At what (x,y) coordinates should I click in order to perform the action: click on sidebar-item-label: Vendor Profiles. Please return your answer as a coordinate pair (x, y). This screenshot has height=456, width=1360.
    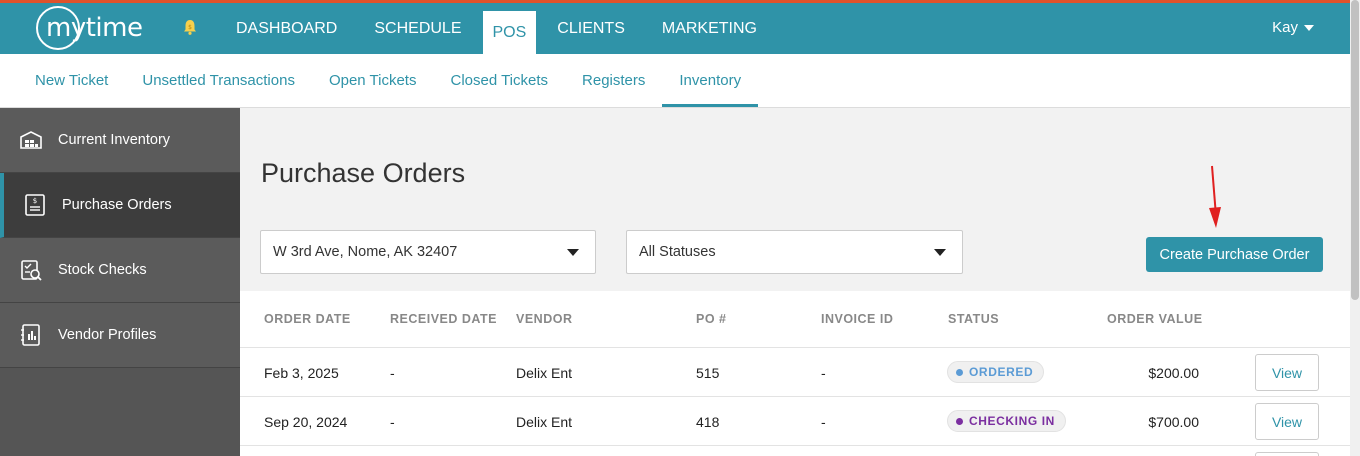
    Looking at the image, I should click on (107, 335).